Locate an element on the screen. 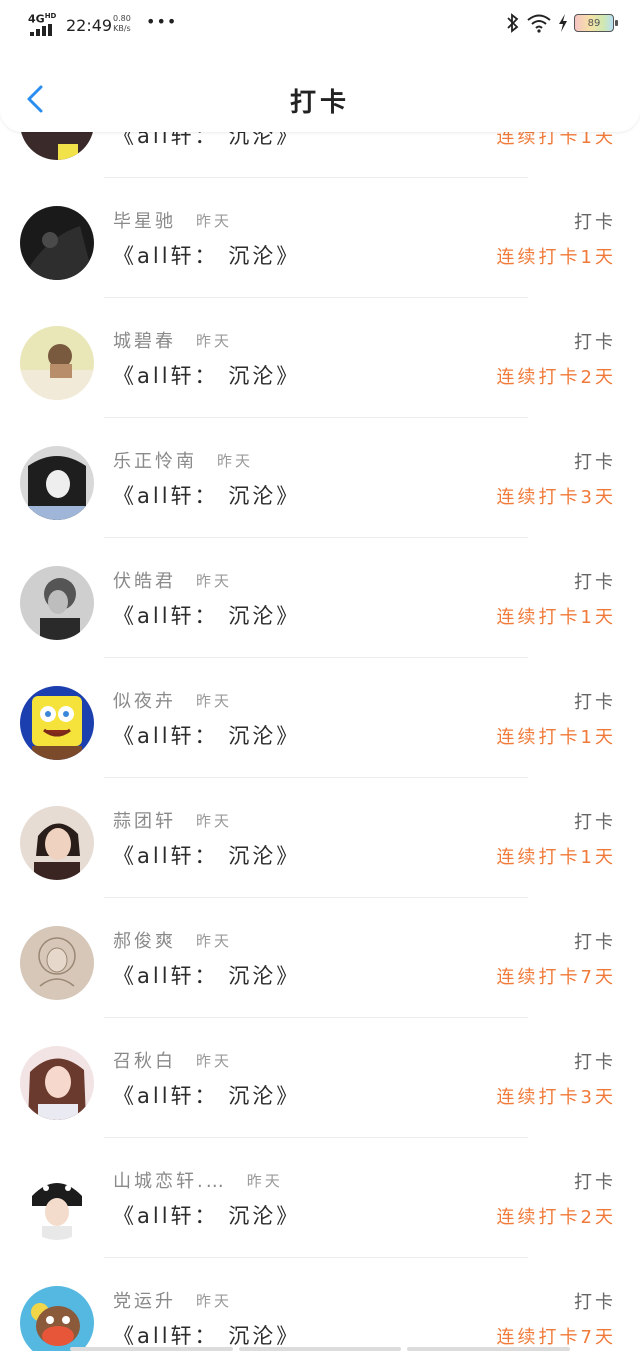 The image size is (640, 1351). user-name: 城碧春 is located at coordinates (144, 340).